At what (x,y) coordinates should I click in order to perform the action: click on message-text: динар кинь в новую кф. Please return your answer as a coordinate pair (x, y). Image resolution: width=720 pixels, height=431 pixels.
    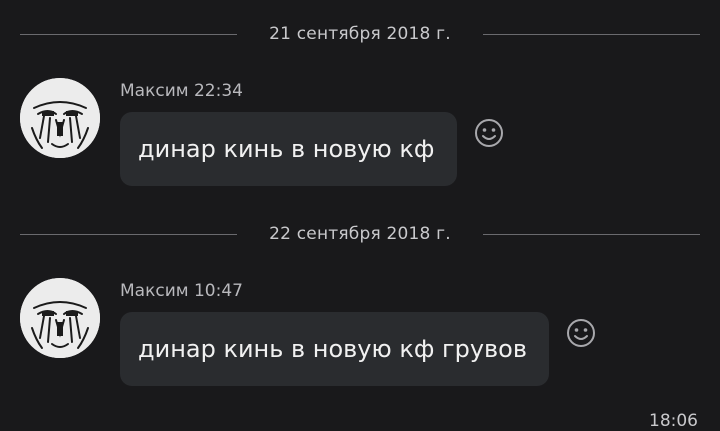
    Looking at the image, I should click on (286, 149).